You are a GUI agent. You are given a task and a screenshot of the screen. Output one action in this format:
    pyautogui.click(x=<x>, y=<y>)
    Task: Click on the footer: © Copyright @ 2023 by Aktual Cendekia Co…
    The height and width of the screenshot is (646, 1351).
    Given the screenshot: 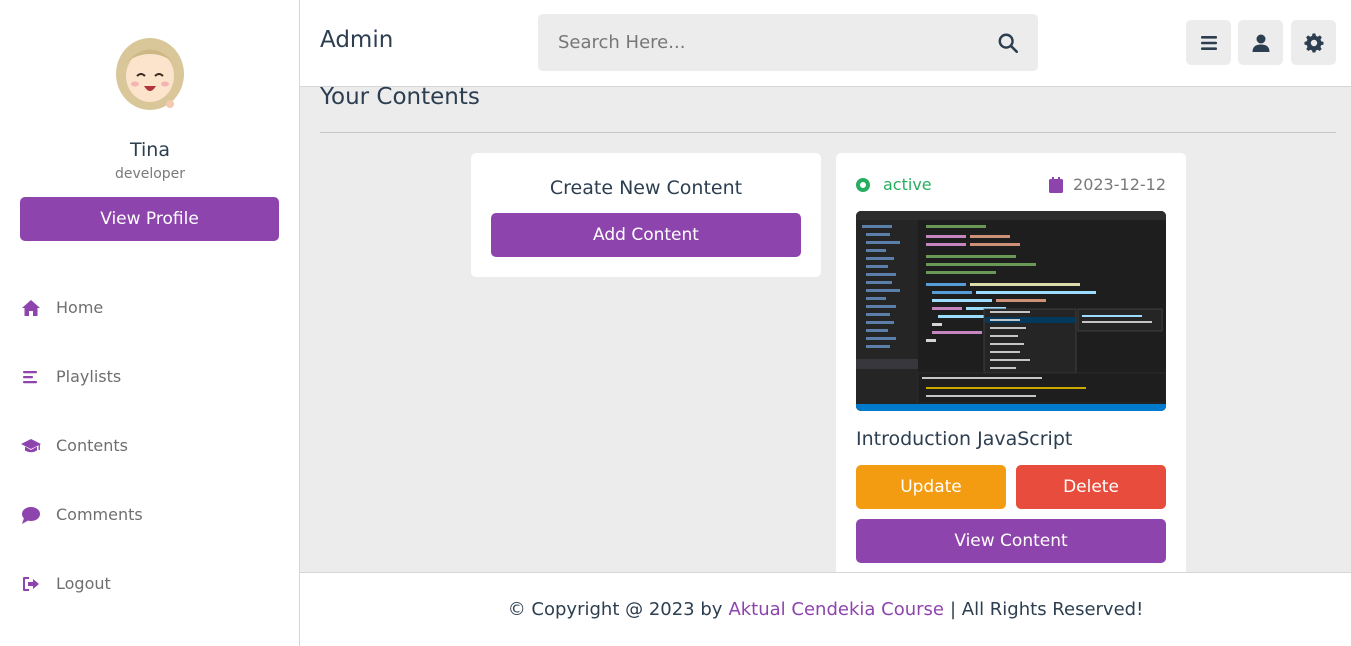 What is the action you would take?
    pyautogui.click(x=825, y=609)
    